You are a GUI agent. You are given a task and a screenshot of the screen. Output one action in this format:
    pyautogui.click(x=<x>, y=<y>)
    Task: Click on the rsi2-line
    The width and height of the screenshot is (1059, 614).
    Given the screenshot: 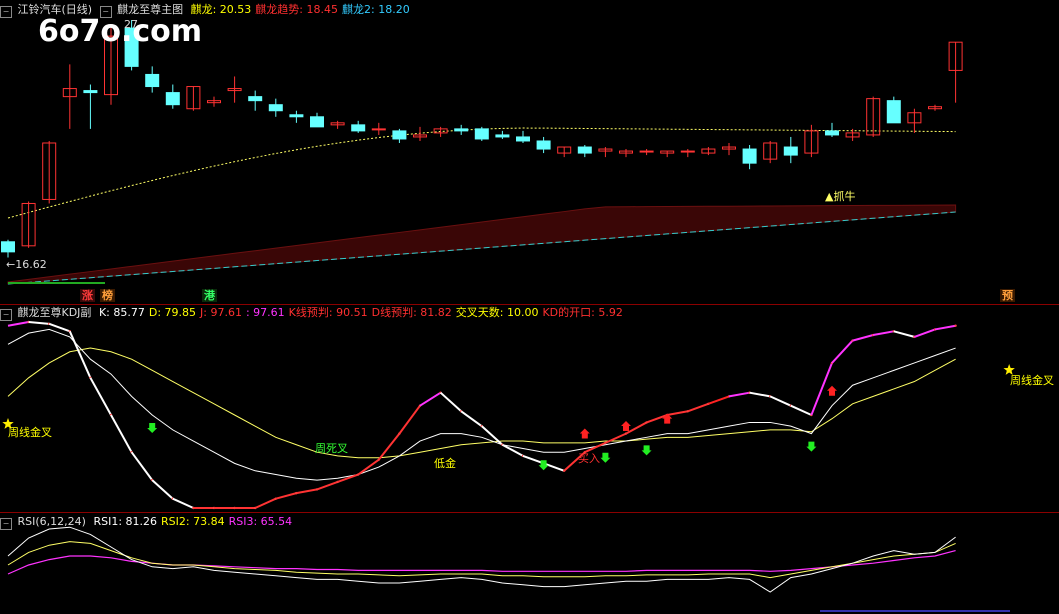 What is the action you would take?
    pyautogui.click(x=481, y=560)
    